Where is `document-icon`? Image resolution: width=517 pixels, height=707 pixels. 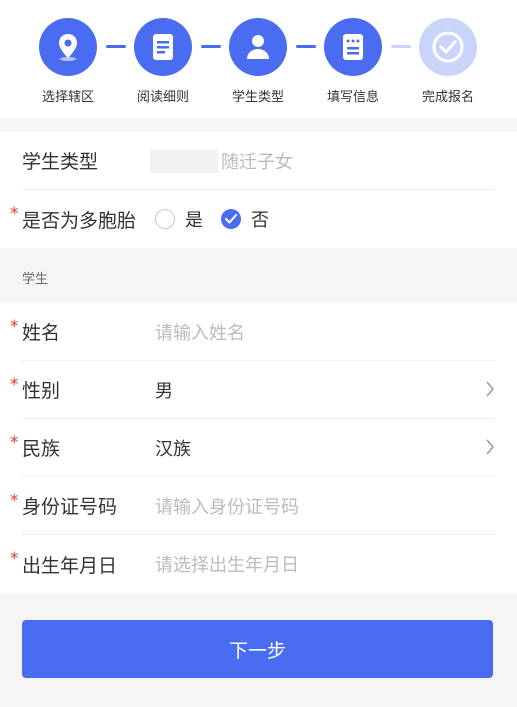
document-icon is located at coordinates (163, 47).